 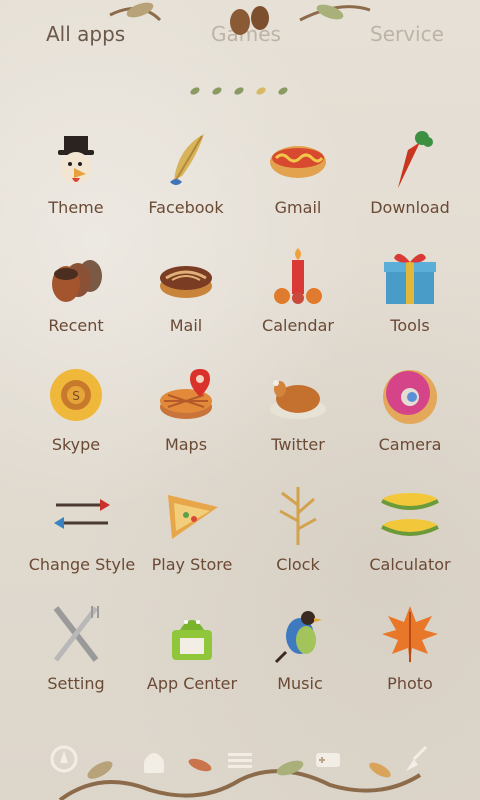 What do you see at coordinates (240, 18) in the screenshot?
I see `decorative-leaves-top` at bounding box center [240, 18].